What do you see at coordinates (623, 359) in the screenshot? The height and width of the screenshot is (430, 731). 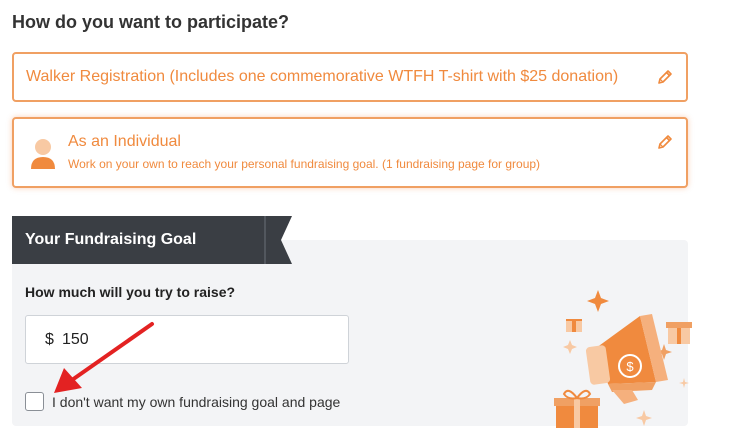 I see `megaphone-illustration: $` at bounding box center [623, 359].